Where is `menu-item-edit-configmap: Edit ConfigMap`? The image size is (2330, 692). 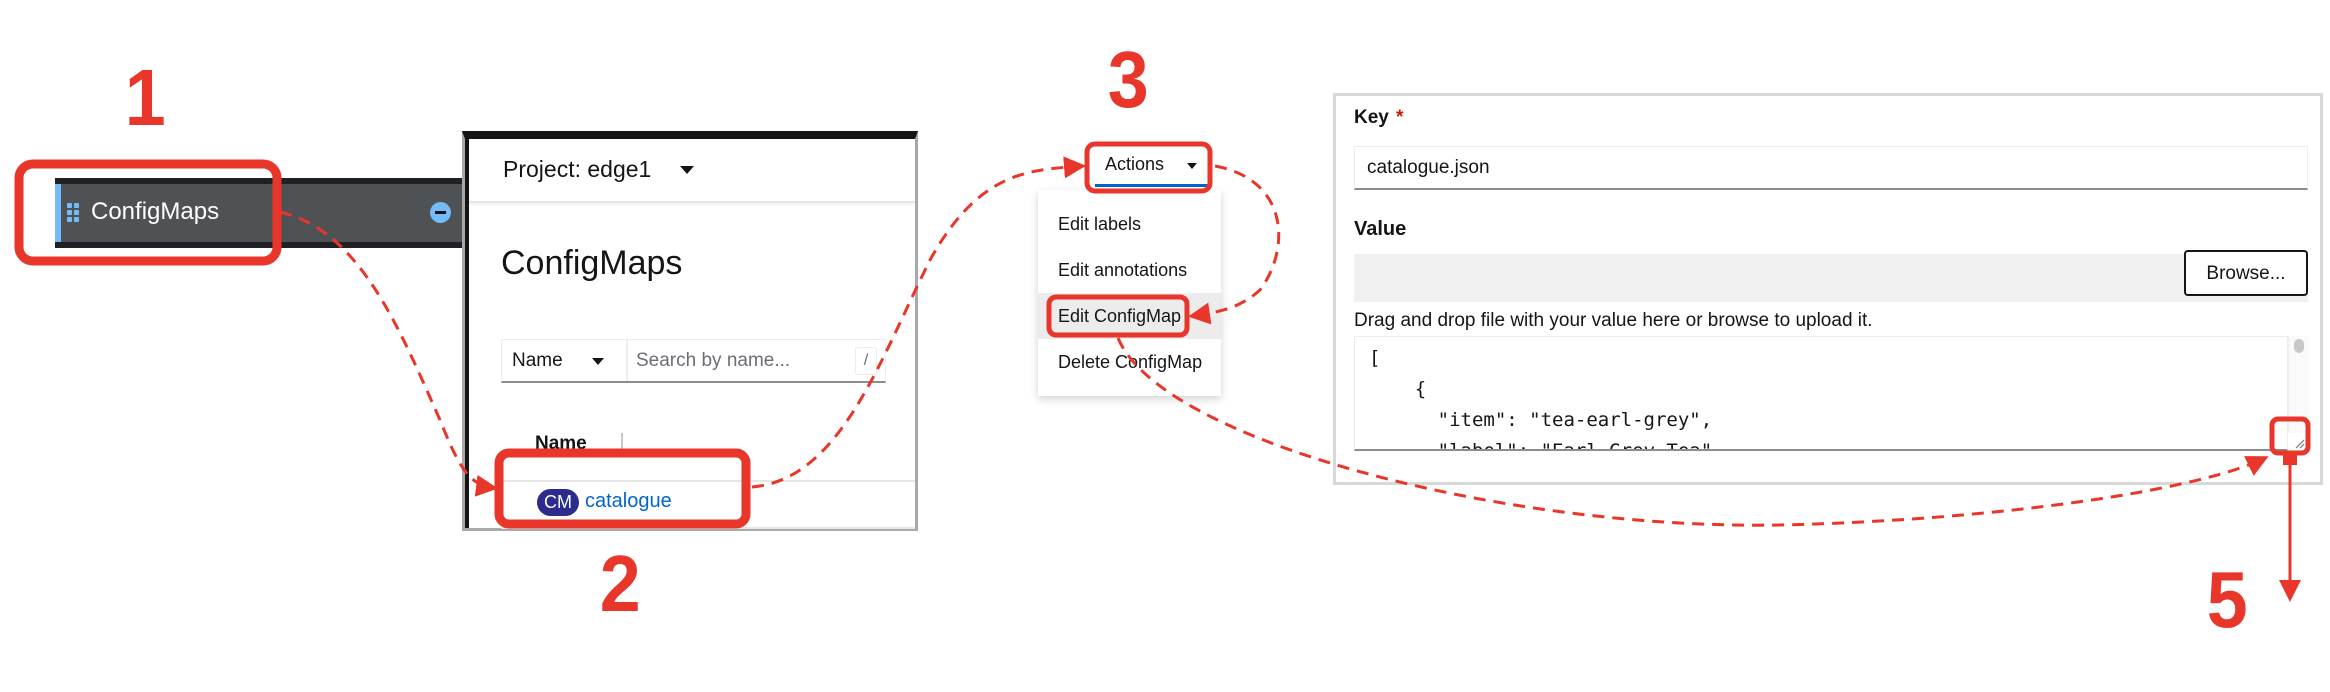
menu-item-edit-configmap: Edit ConfigMap is located at coordinates (1129, 316).